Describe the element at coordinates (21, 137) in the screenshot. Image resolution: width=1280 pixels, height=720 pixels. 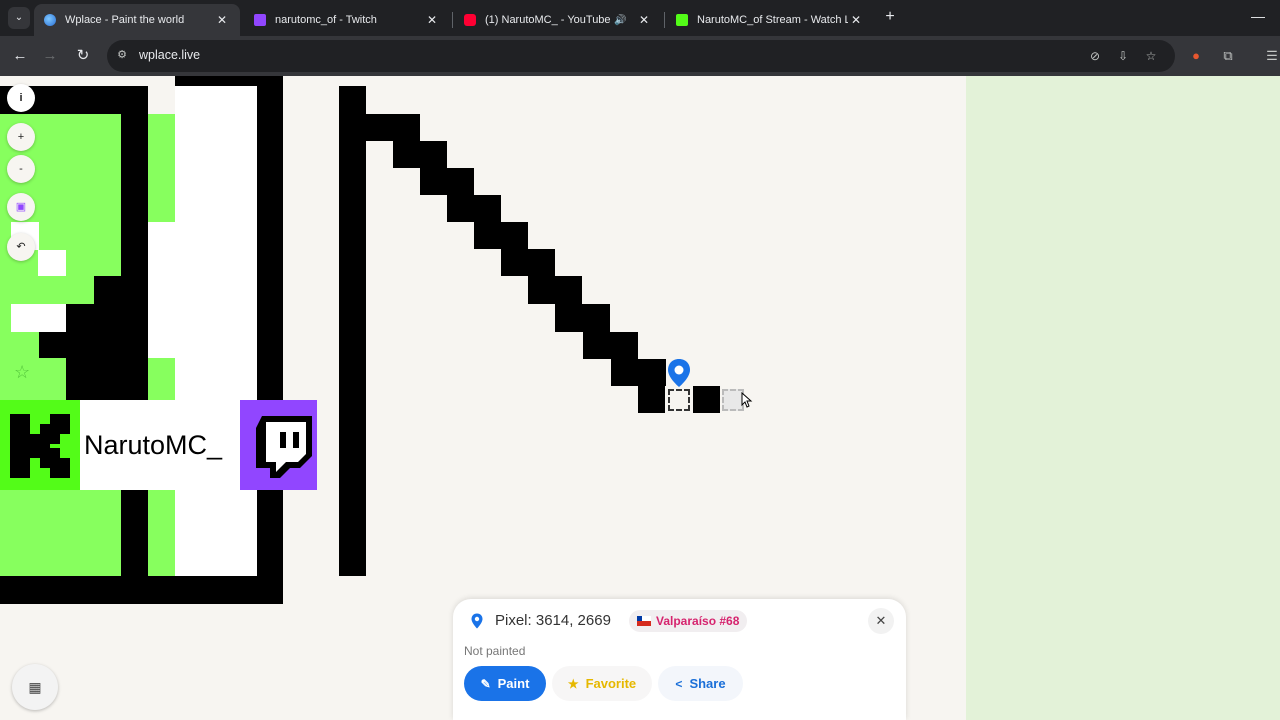
I see `zoom-in-button: +` at that location.